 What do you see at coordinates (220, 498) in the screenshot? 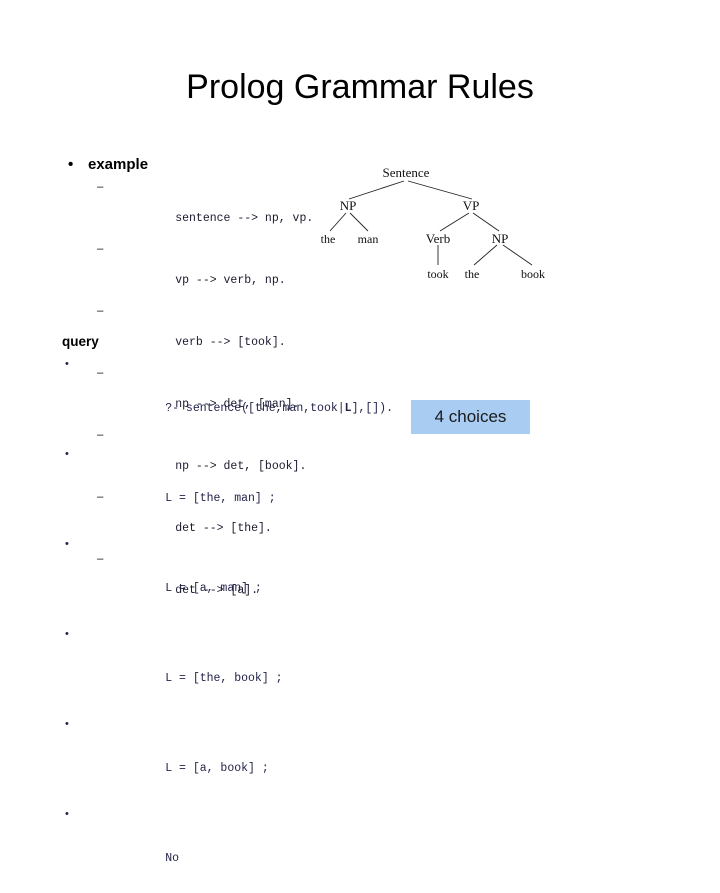
I see `query-line-text: L = [the, man] ;` at bounding box center [220, 498].